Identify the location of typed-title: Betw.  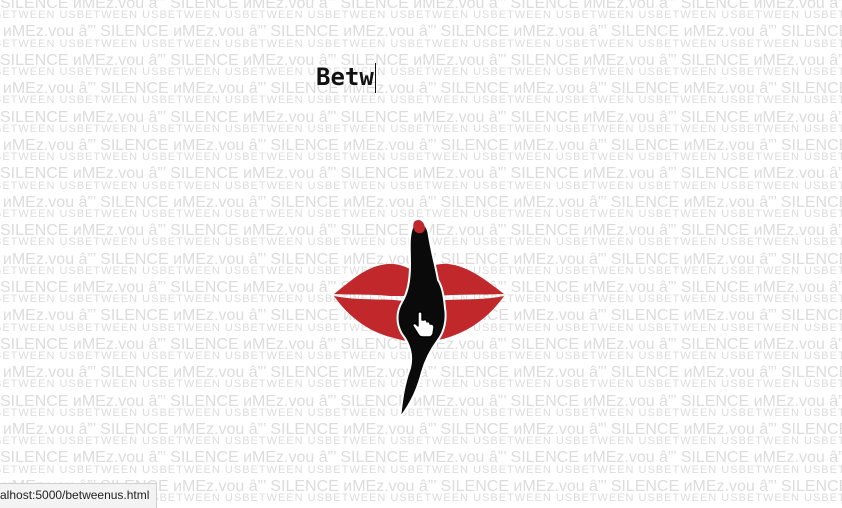
(345, 77).